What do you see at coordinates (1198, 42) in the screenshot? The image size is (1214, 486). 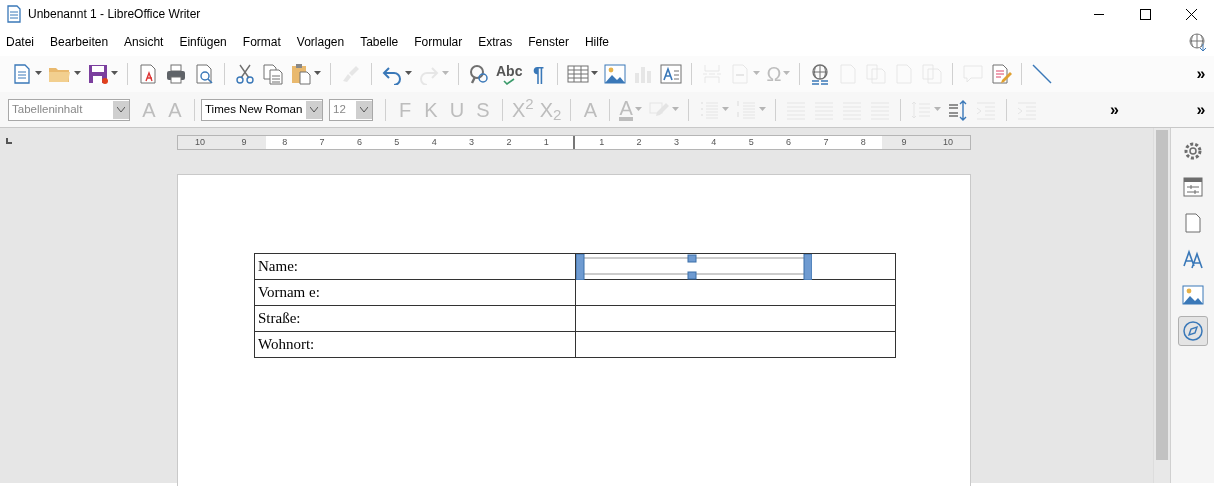 I see `globe-icon` at bounding box center [1198, 42].